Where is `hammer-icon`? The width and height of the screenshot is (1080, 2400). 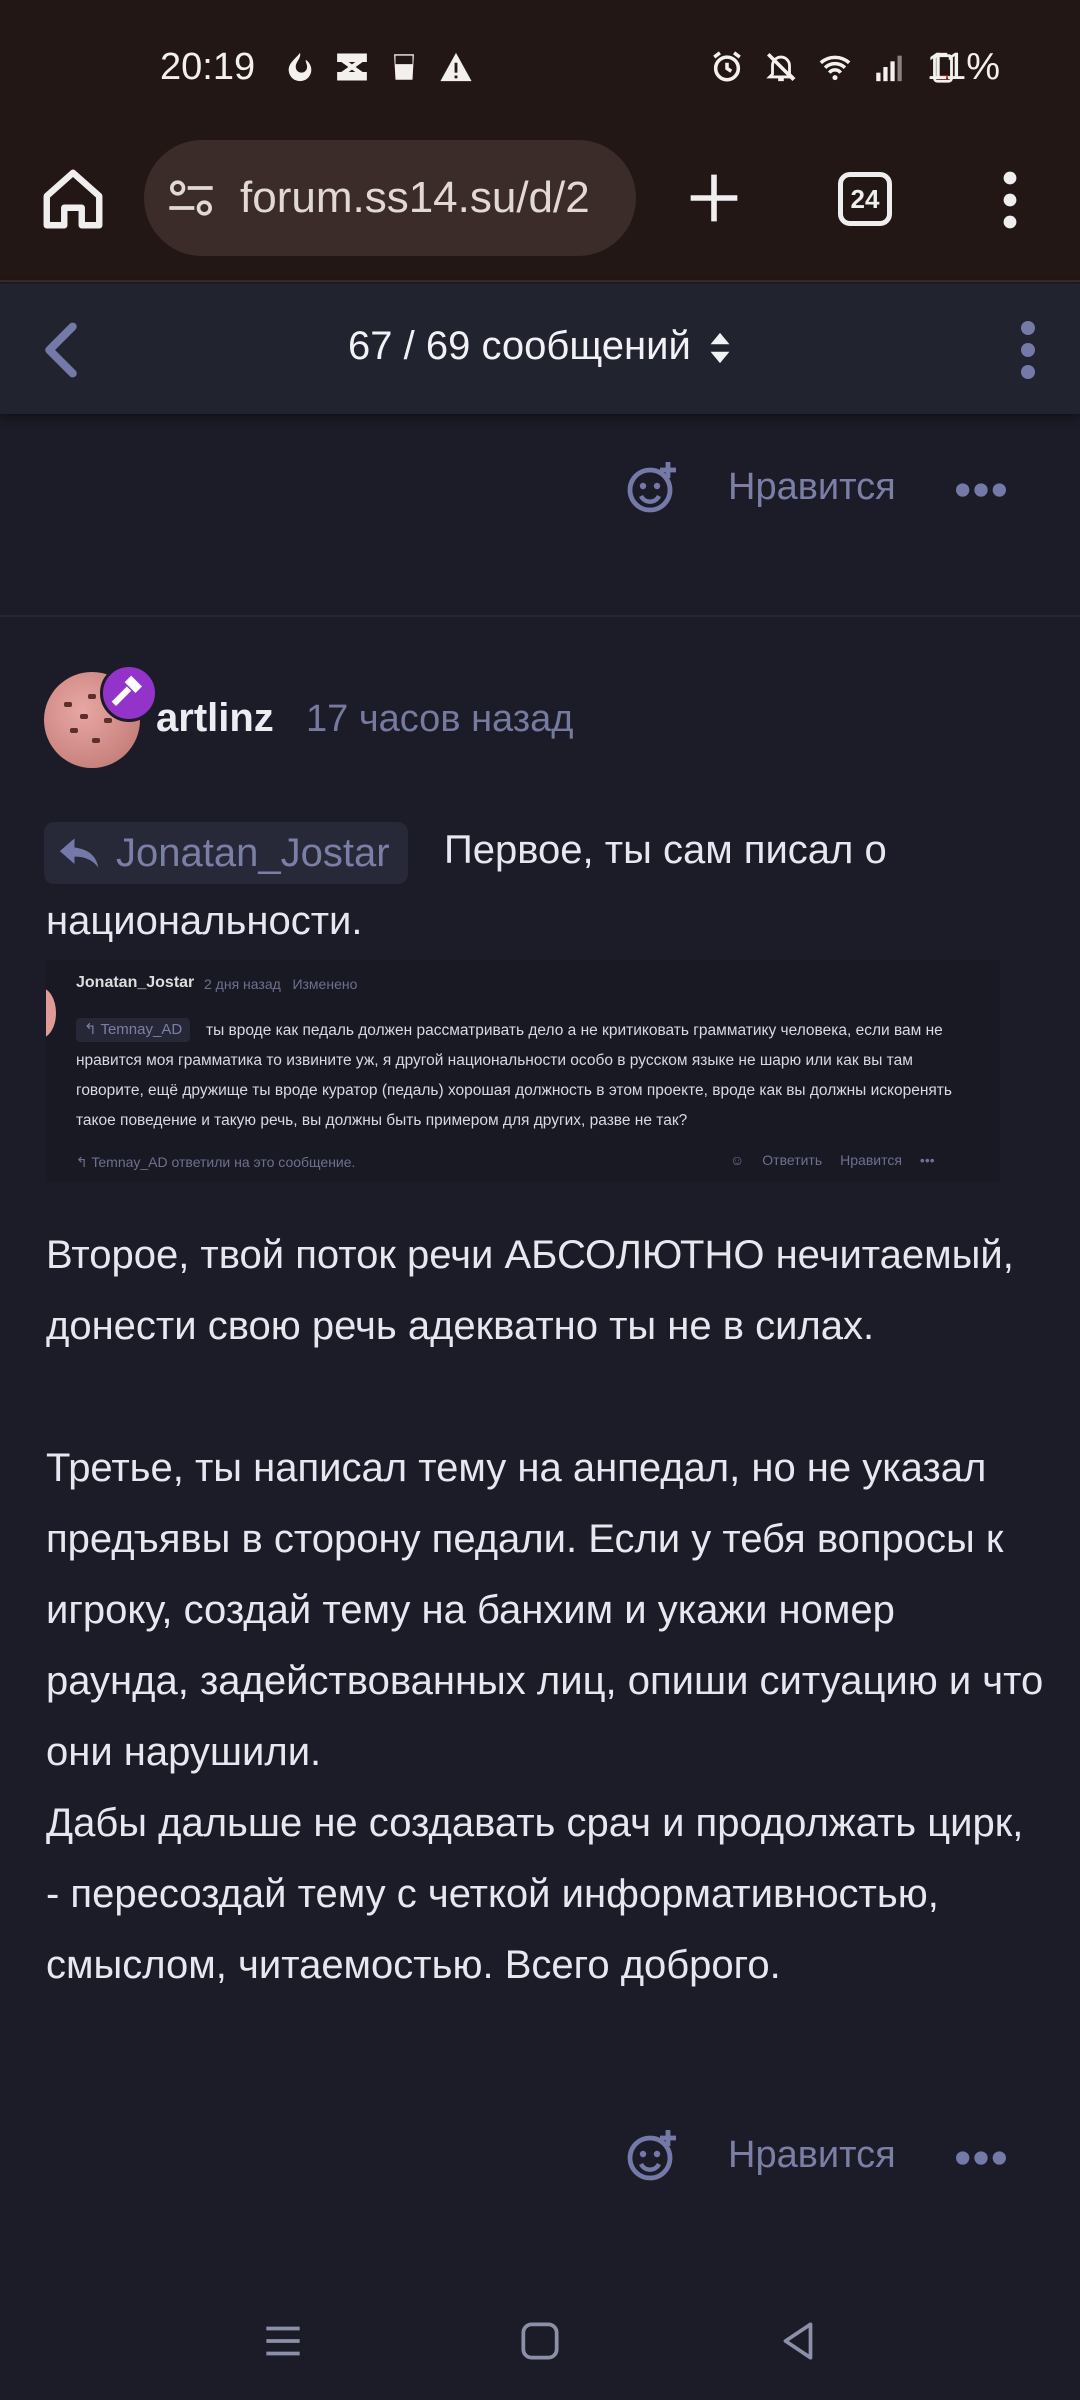
hammer-icon is located at coordinates (126, 690).